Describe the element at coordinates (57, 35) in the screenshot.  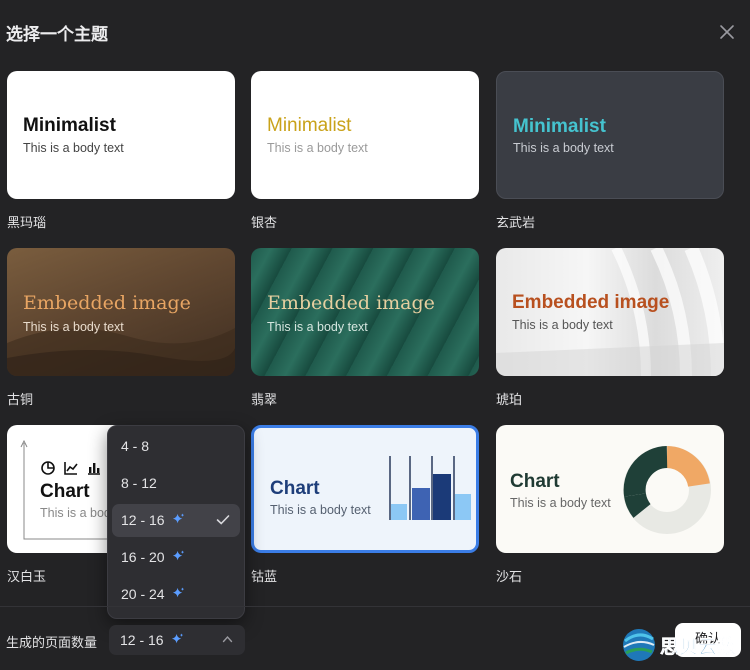
I see `page-title: 选择一个主题` at that location.